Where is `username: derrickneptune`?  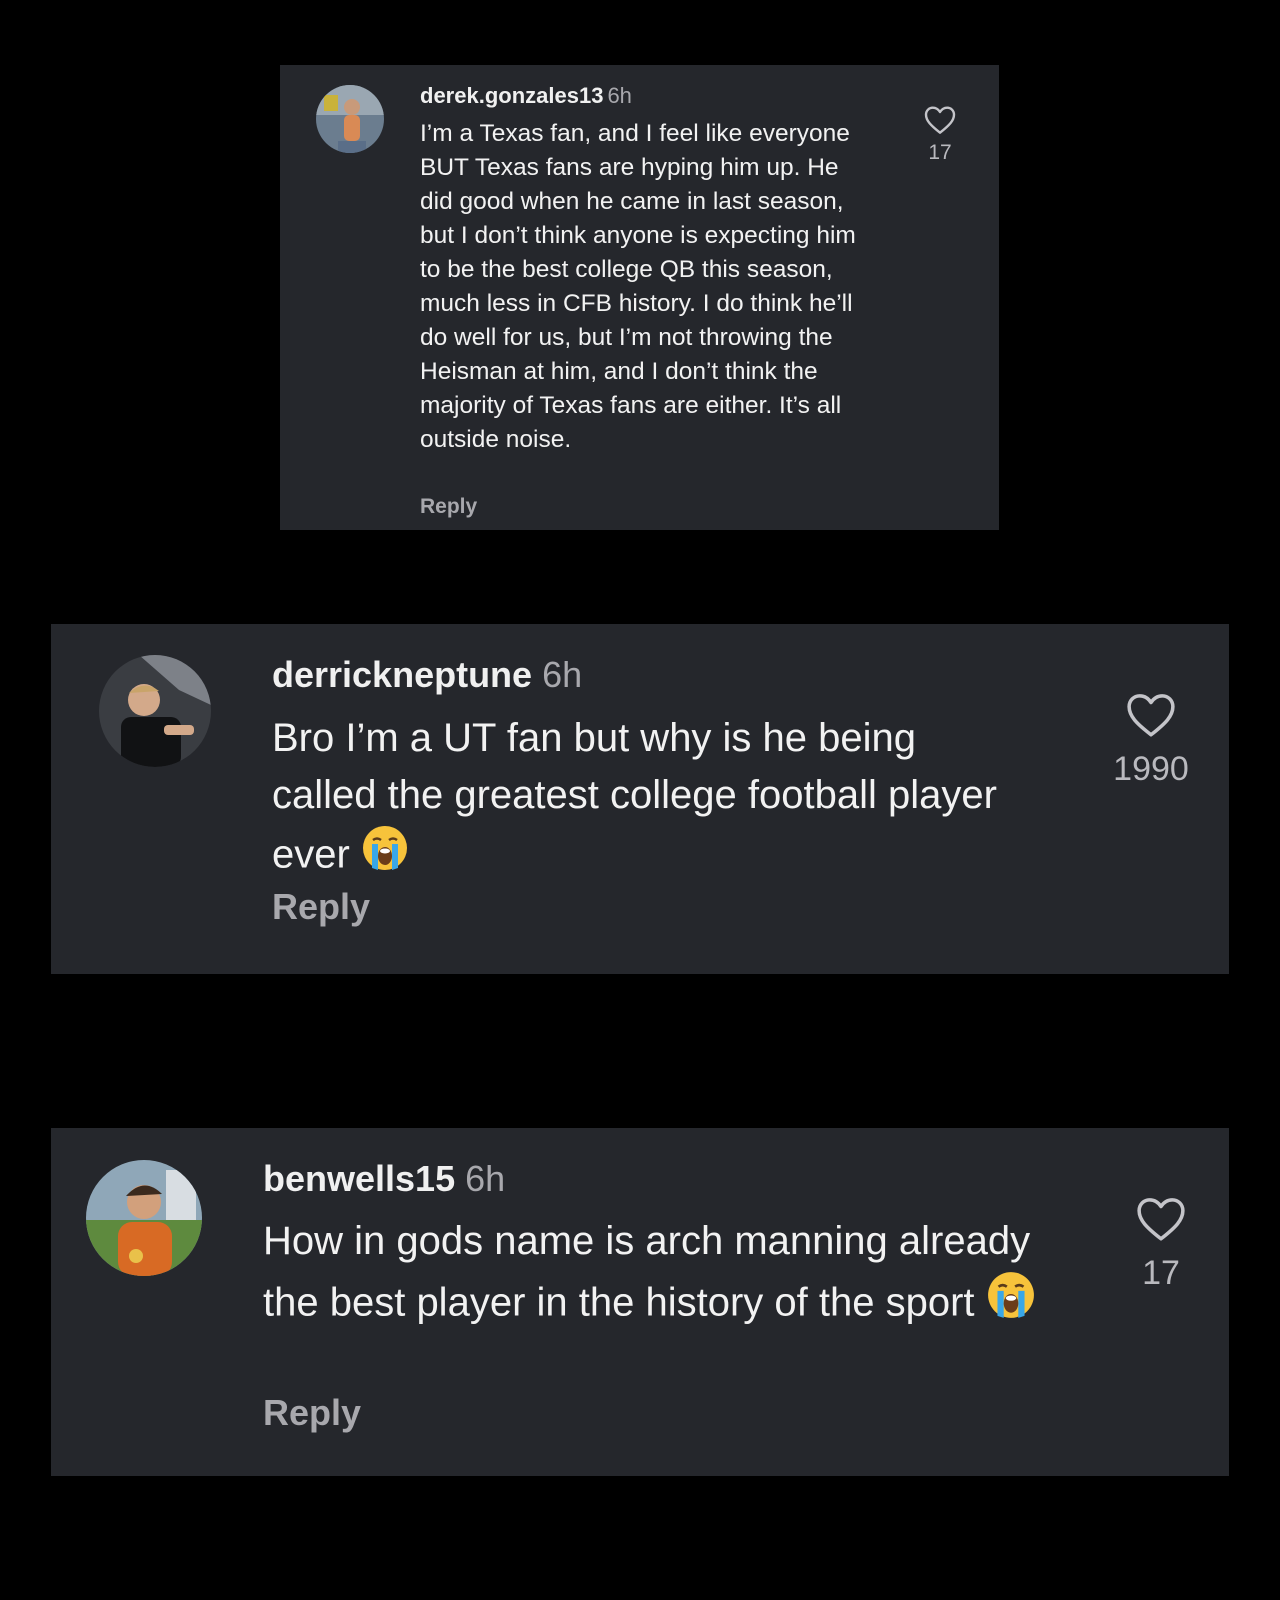
username: derrickneptune is located at coordinates (402, 674).